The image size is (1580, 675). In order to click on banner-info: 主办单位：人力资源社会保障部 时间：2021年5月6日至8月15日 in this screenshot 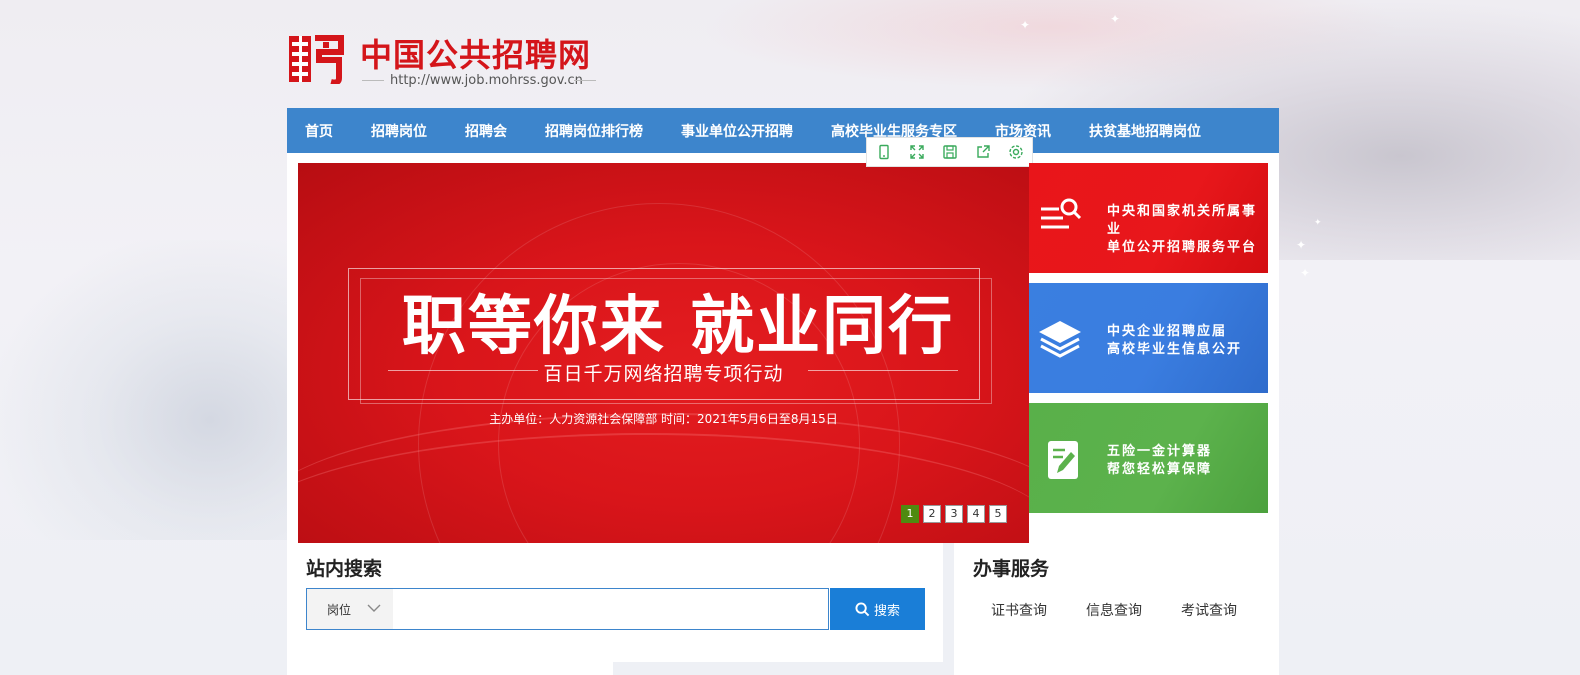, I will do `click(663, 419)`.